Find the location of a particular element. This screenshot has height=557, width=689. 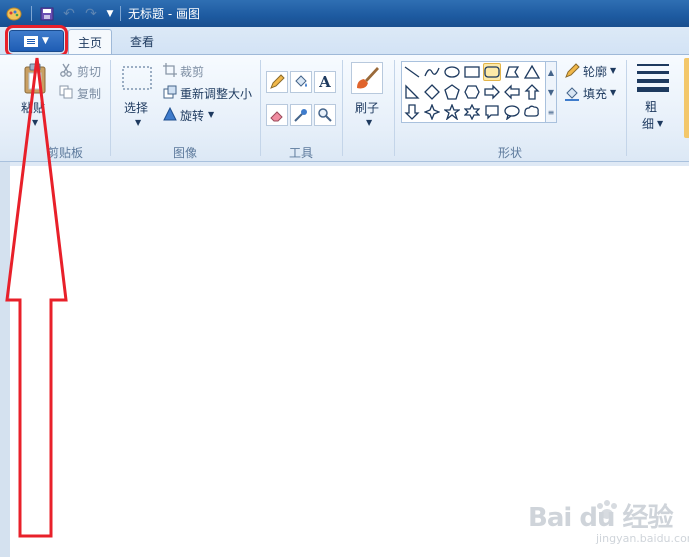

gallery-expand-icon: ≡ is located at coordinates (551, 112).